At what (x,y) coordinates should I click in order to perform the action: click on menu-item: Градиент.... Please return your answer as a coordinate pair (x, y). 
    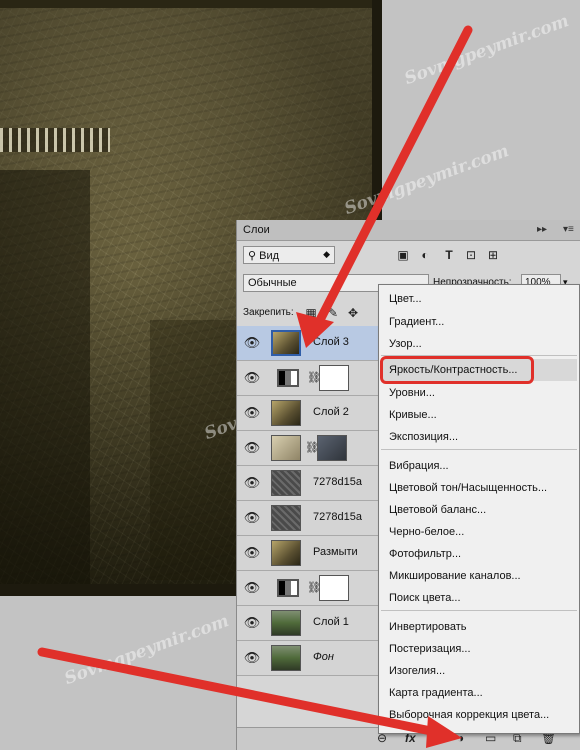
    Looking at the image, I should click on (416, 322).